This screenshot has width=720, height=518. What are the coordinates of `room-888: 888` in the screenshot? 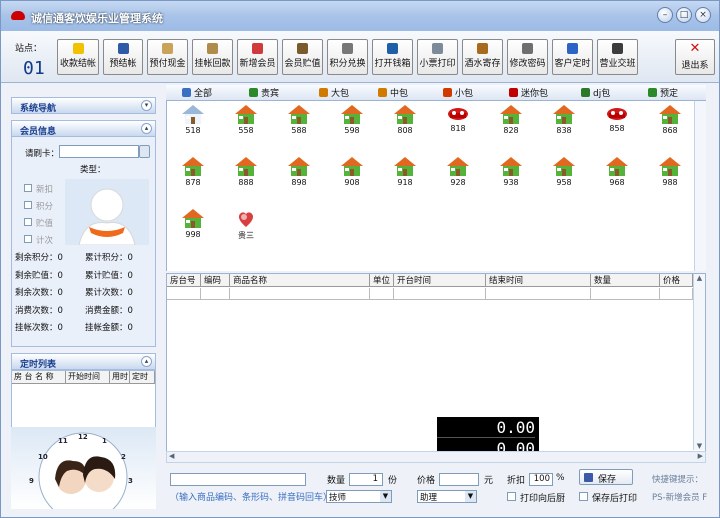 It's located at (246, 178).